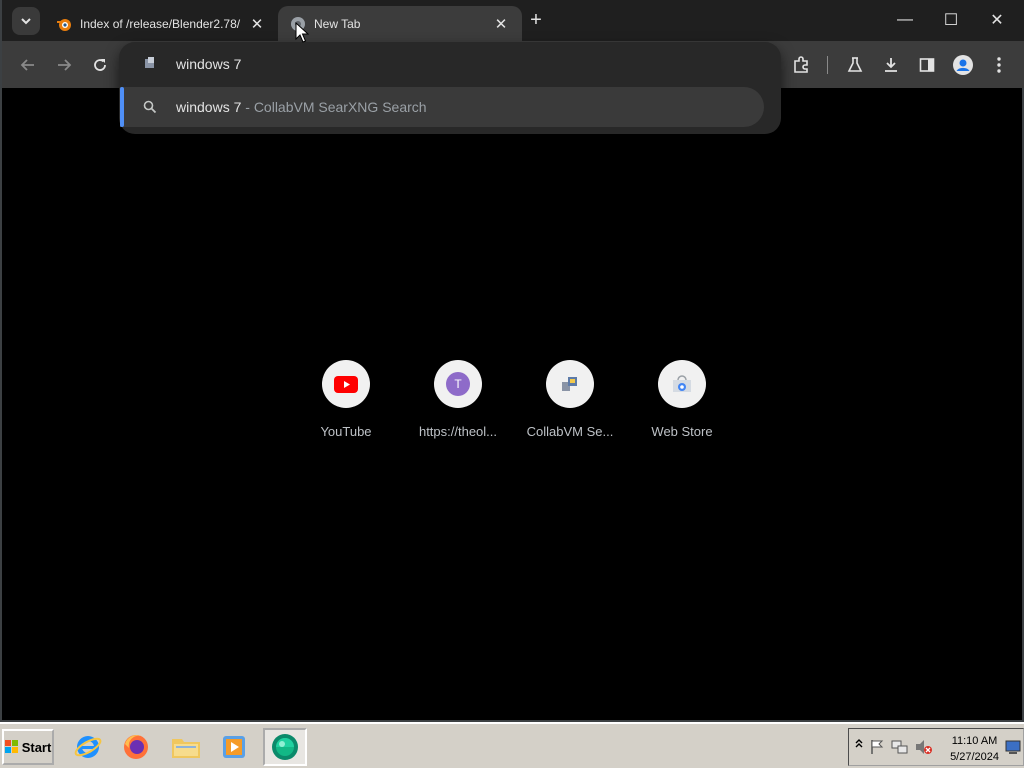 The height and width of the screenshot is (768, 1024). I want to click on tab-title: Index of /release/Blender2.78/, so click(160, 23).